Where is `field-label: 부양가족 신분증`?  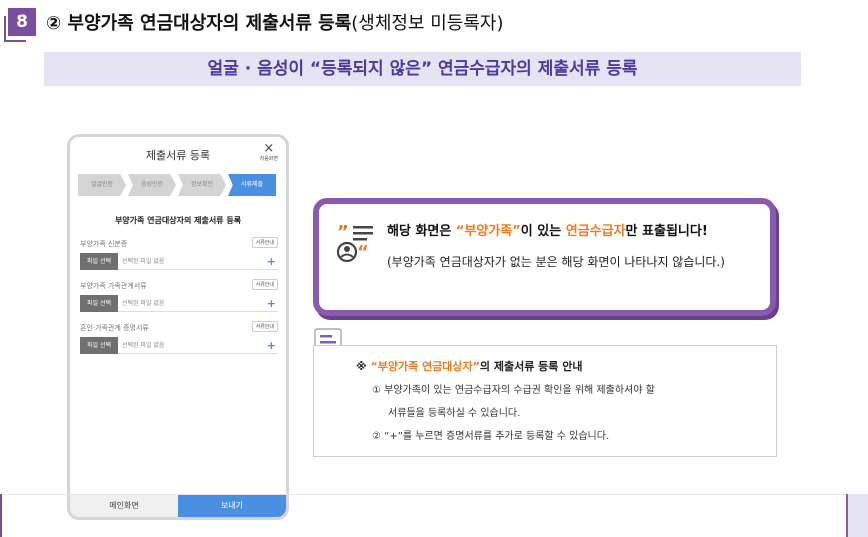
field-label: 부양가족 신분증 is located at coordinates (104, 244).